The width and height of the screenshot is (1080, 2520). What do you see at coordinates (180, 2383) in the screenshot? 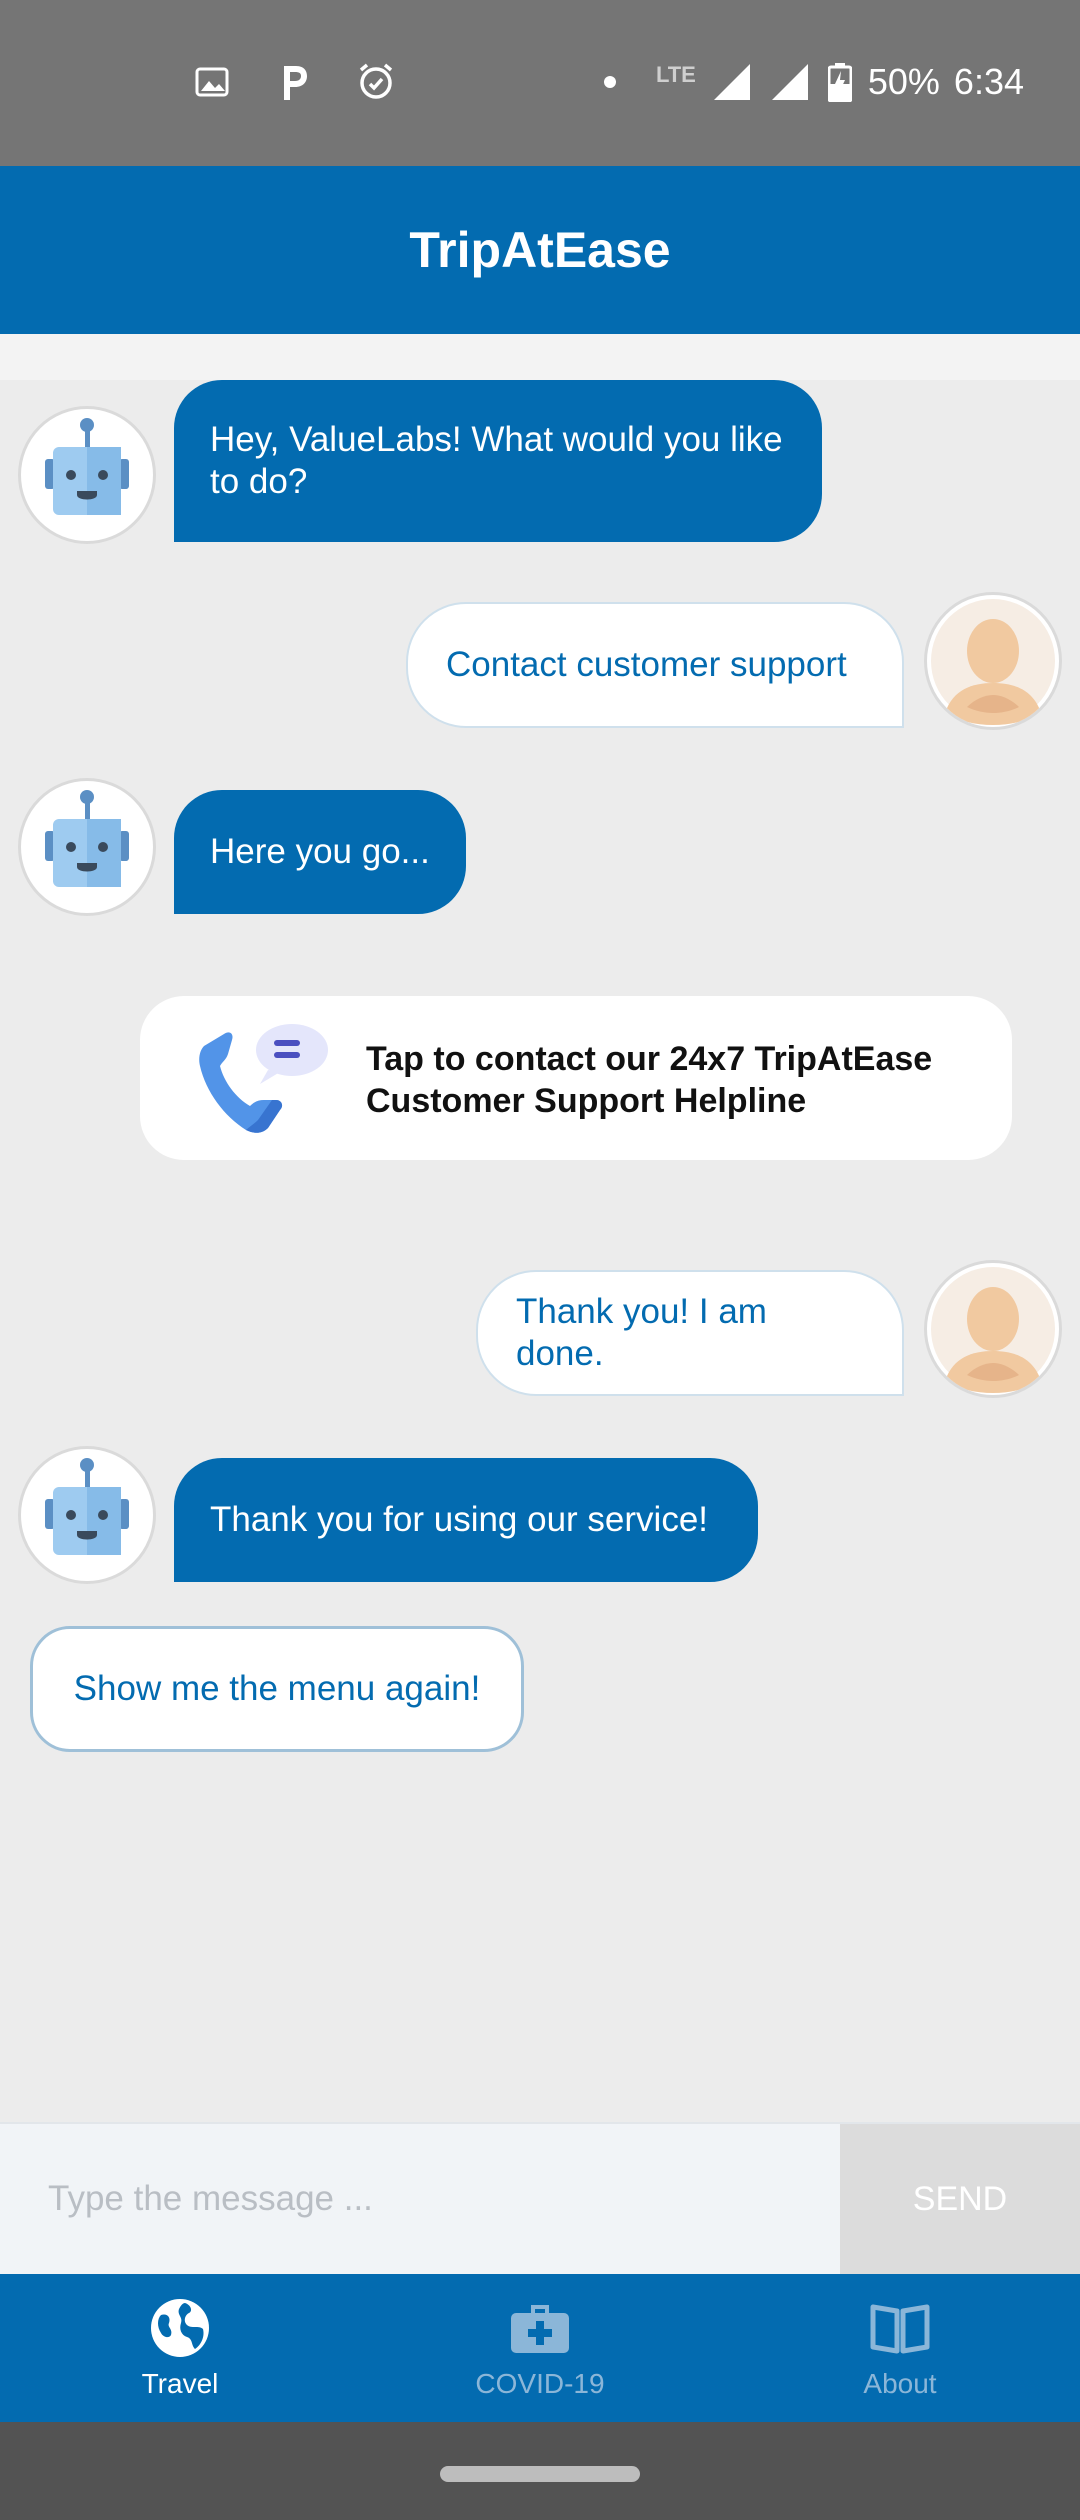
I see `nav-label: Travel` at bounding box center [180, 2383].